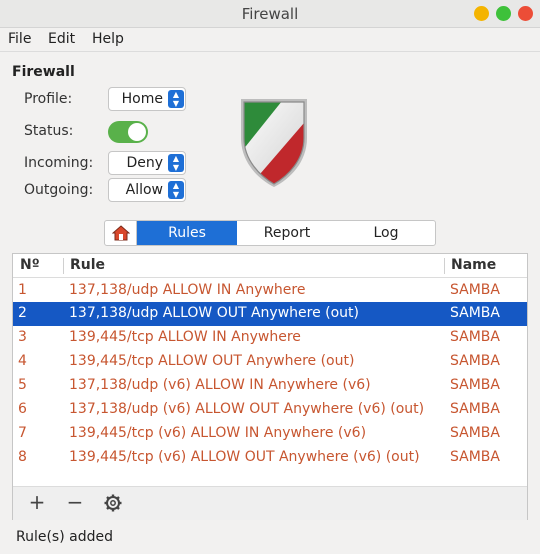  Describe the element at coordinates (187, 233) in the screenshot. I see `tab-rules: Rules` at that location.